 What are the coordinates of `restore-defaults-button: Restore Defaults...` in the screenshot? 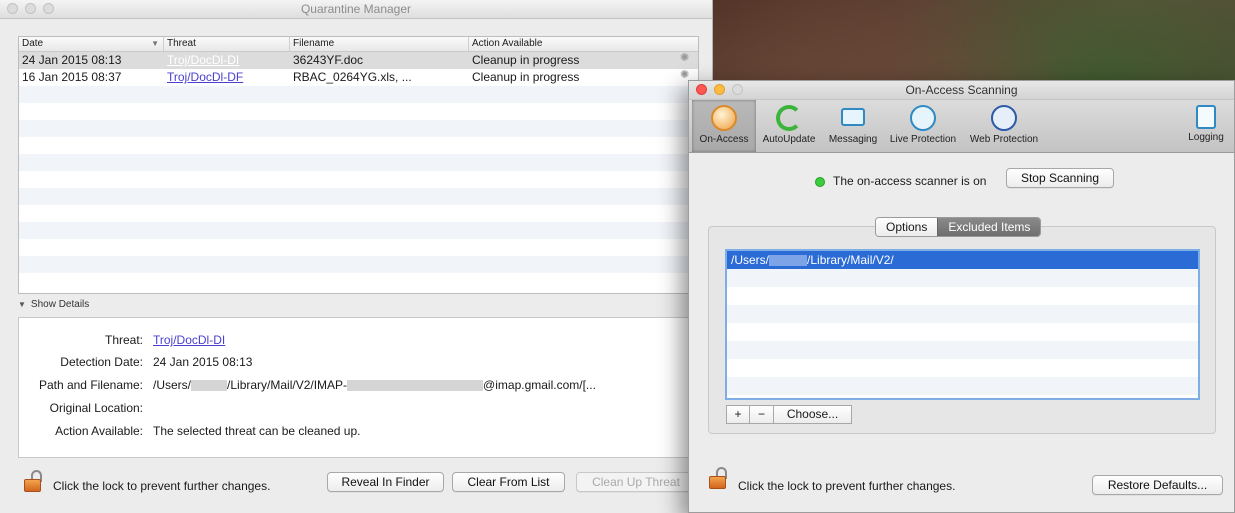 It's located at (1157, 485).